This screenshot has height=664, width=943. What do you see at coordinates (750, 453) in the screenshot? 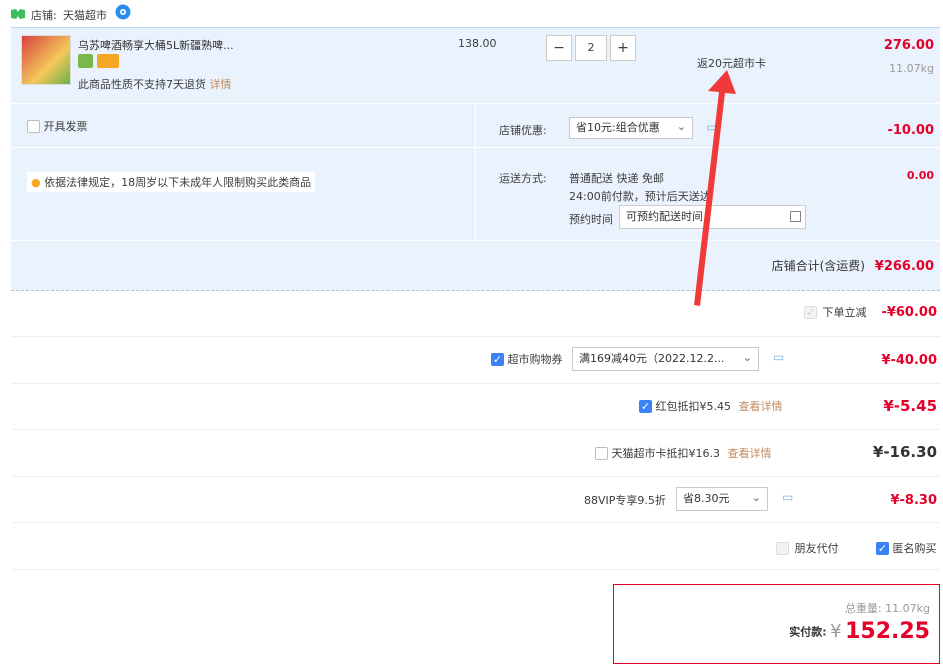
I see `tmall-card-detail-link: 查看详情` at bounding box center [750, 453].